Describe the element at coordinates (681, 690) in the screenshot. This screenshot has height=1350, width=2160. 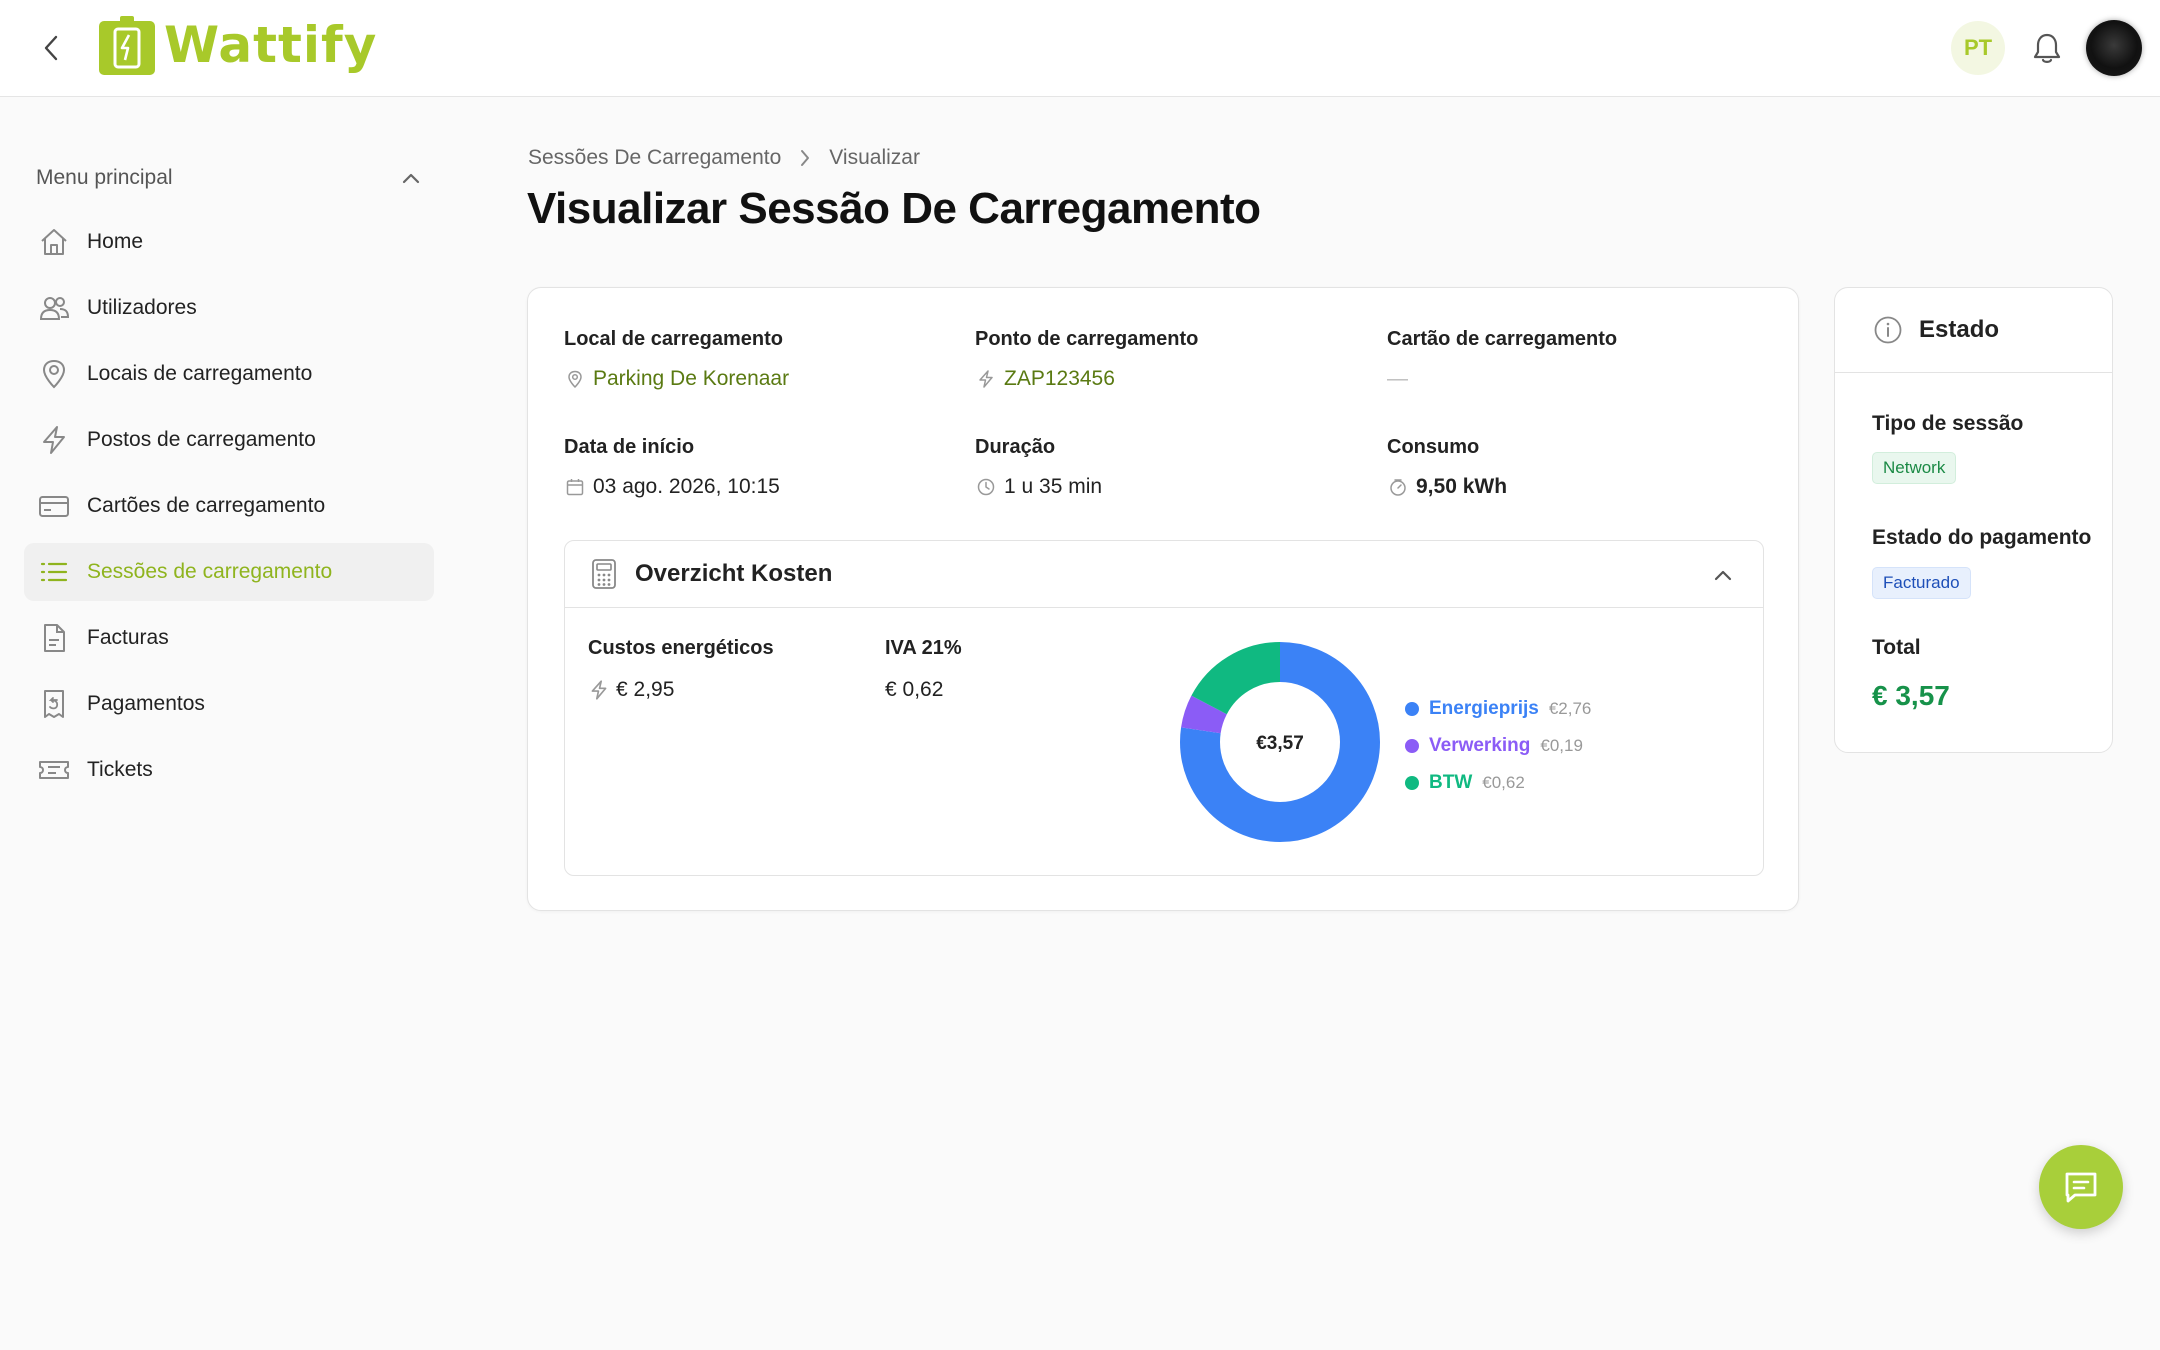
I see `energy-cost-value-row: € 2,95` at that location.